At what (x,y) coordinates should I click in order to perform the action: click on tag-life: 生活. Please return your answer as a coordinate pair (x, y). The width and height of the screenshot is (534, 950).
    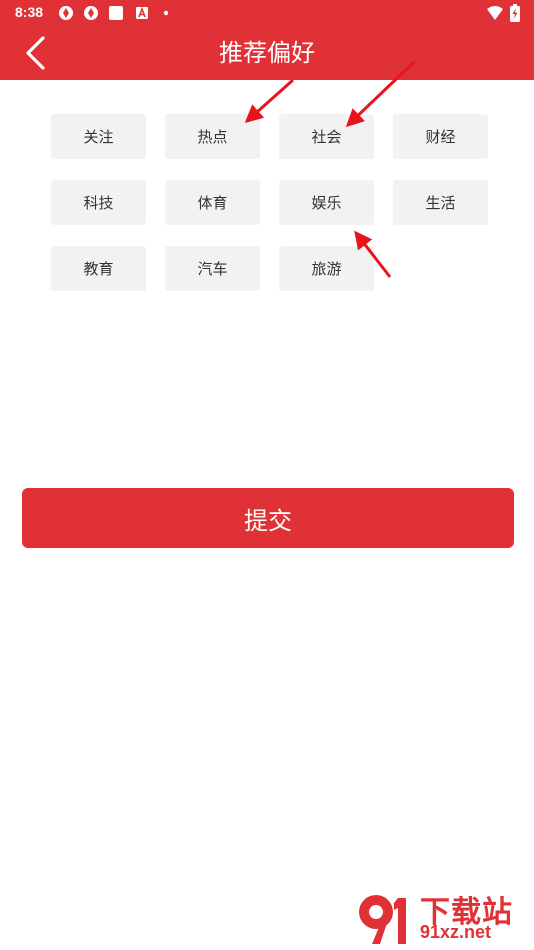
    Looking at the image, I should click on (440, 202).